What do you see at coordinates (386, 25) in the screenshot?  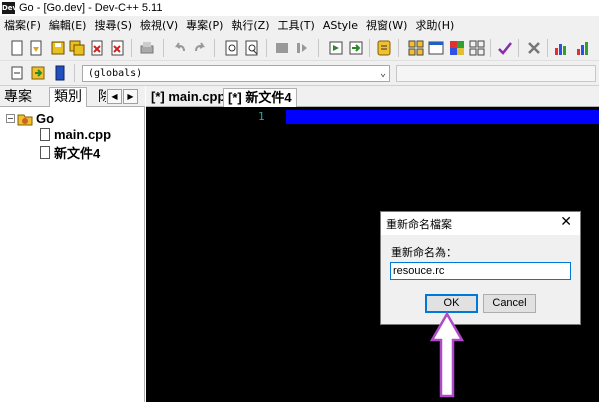 I see `menu-window: 視窗(W)` at bounding box center [386, 25].